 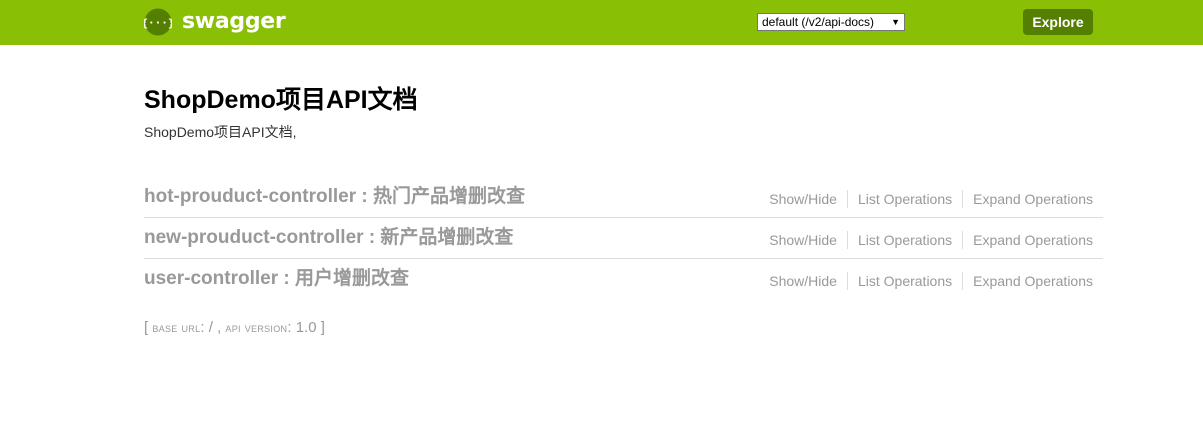 I want to click on api-description: ShopDemo项目API文档,, so click(x=220, y=132).